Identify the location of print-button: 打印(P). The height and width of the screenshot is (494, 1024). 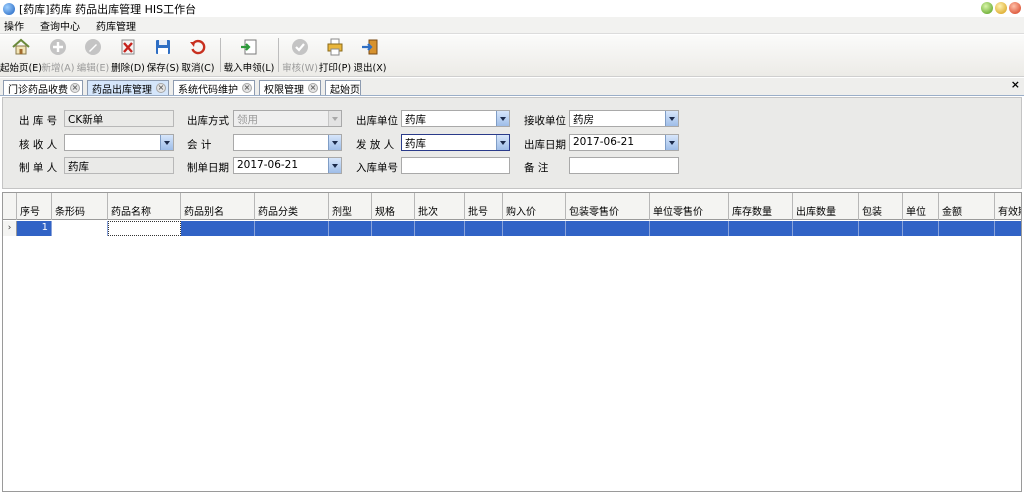
(335, 55).